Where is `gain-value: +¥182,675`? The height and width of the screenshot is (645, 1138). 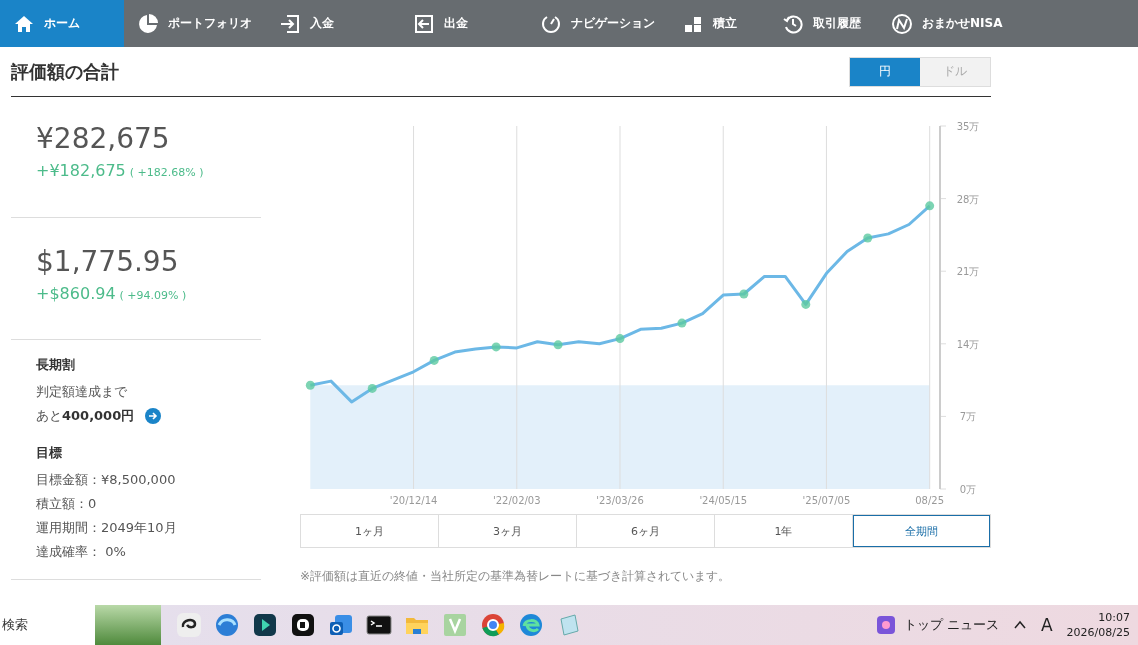
gain-value: +¥182,675 is located at coordinates (81, 170).